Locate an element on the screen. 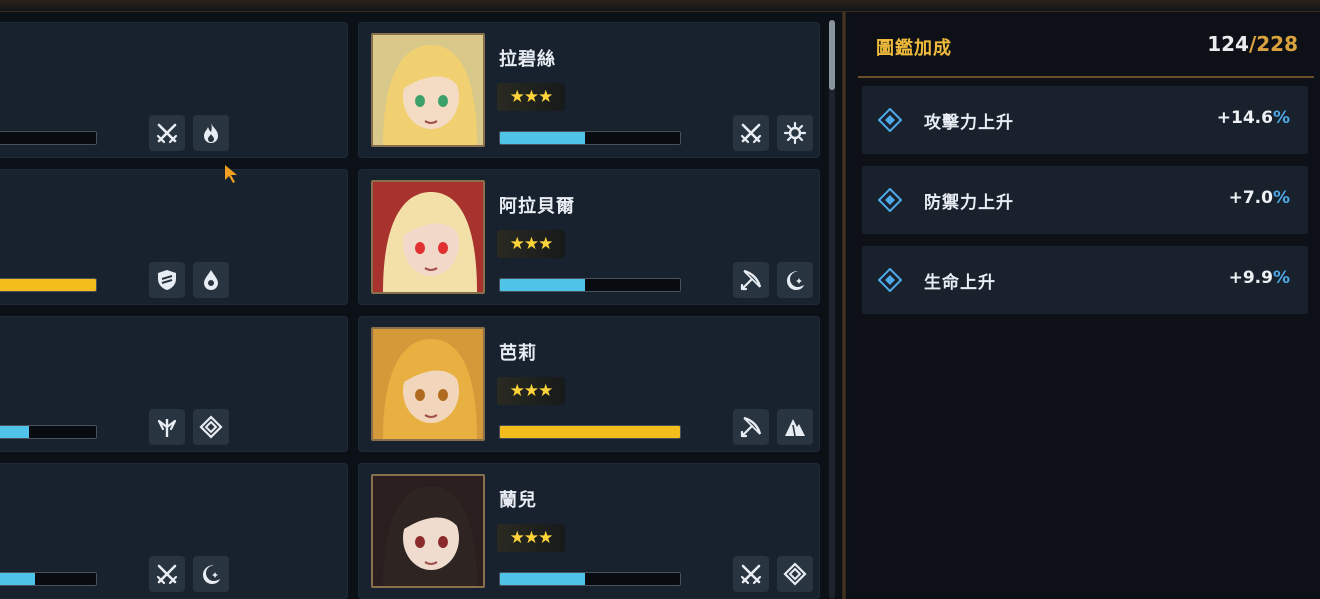 The width and height of the screenshot is (1320, 599). water-drop-badge is located at coordinates (211, 280).